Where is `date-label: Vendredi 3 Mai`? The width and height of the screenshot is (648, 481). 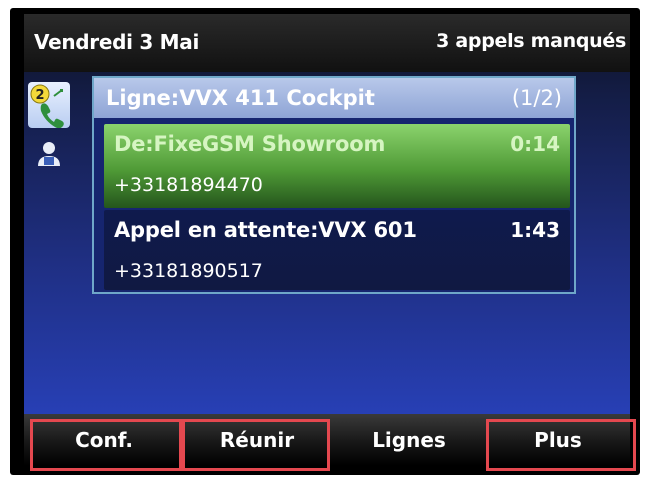 date-label: Vendredi 3 Mai is located at coordinates (116, 42).